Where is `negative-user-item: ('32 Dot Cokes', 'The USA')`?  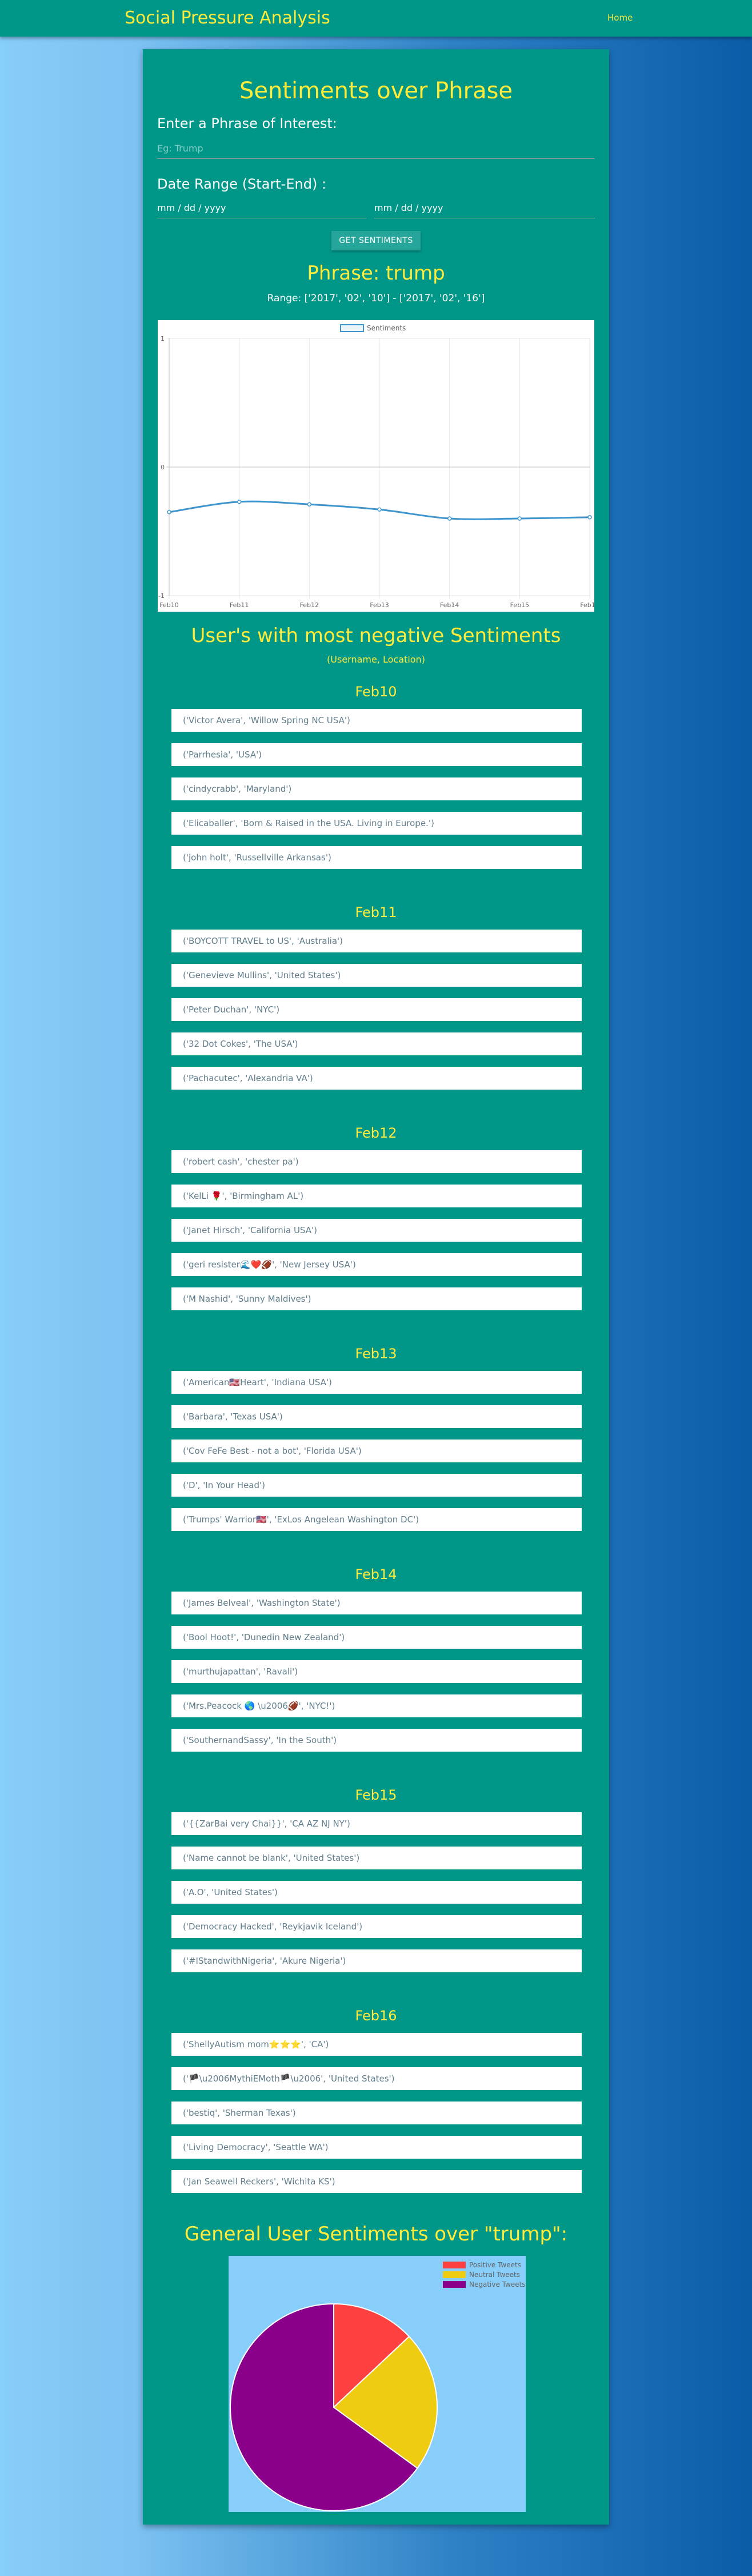
negative-user-item: ('32 Dot Cokes', 'The USA') is located at coordinates (376, 1043).